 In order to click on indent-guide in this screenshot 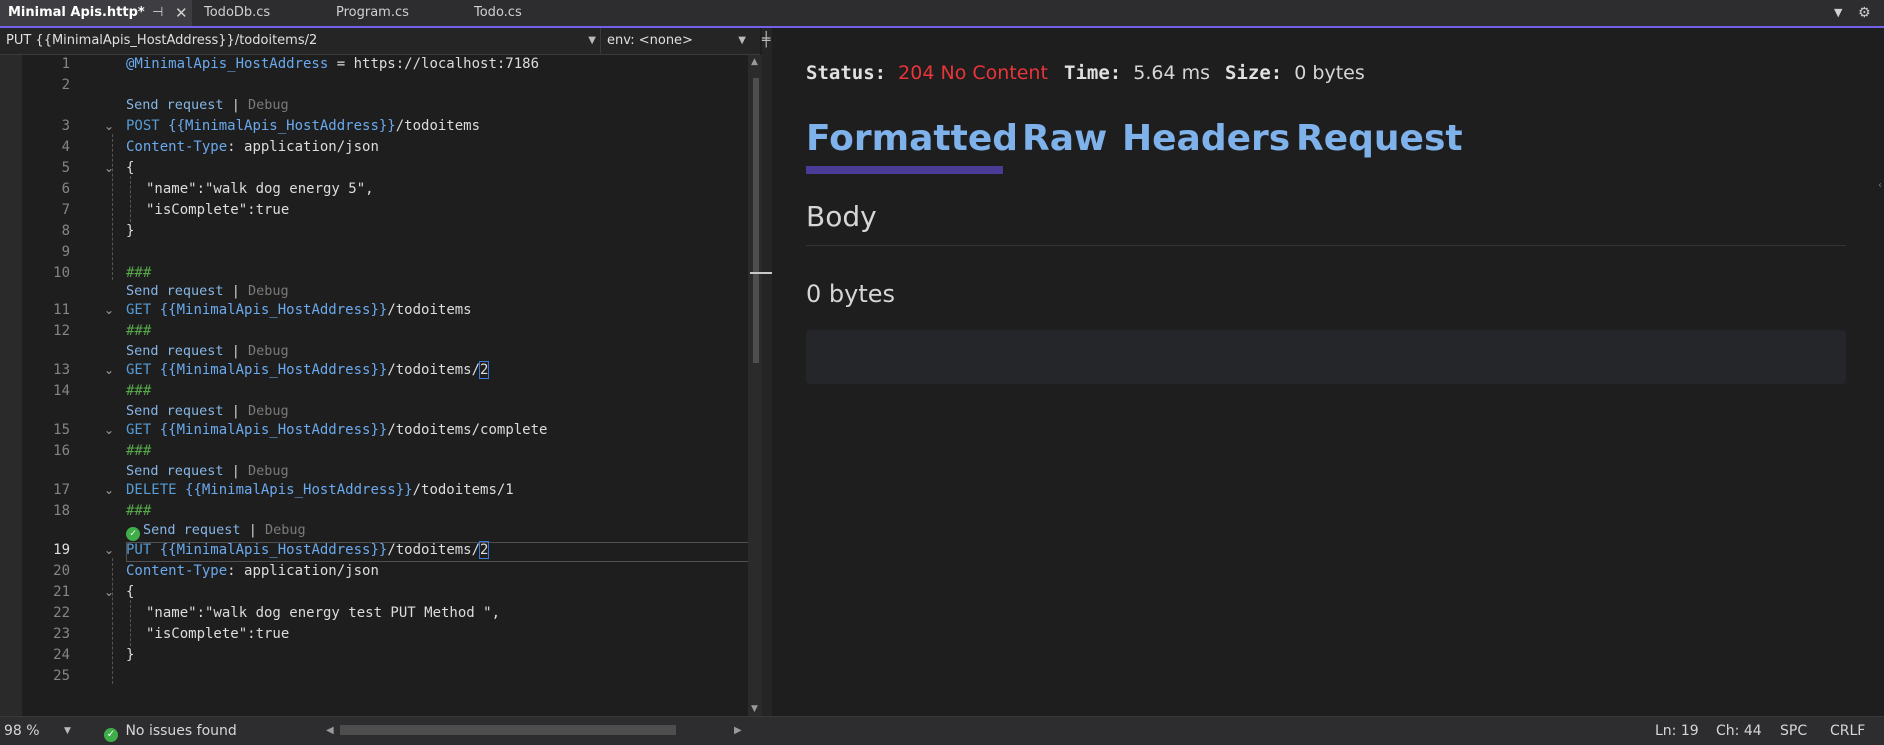, I will do `click(112, 207)`.